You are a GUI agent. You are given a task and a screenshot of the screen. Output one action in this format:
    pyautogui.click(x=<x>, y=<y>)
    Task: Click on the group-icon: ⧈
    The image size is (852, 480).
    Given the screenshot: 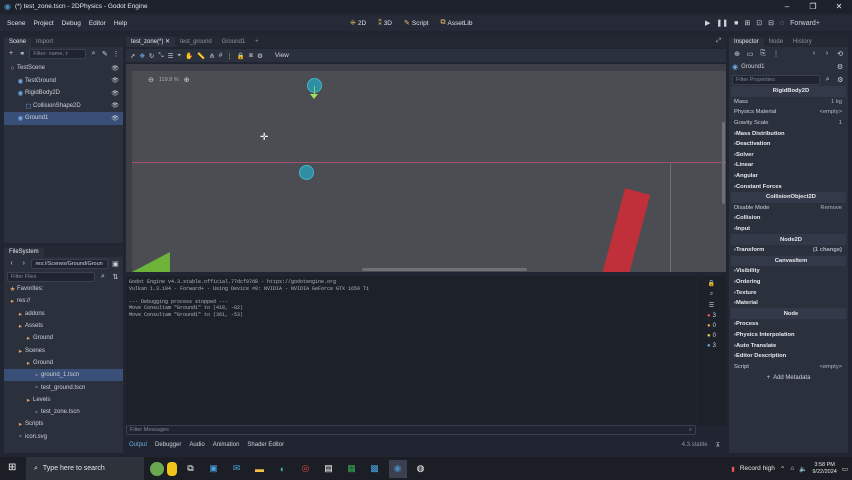 What is the action you would take?
    pyautogui.click(x=251, y=56)
    